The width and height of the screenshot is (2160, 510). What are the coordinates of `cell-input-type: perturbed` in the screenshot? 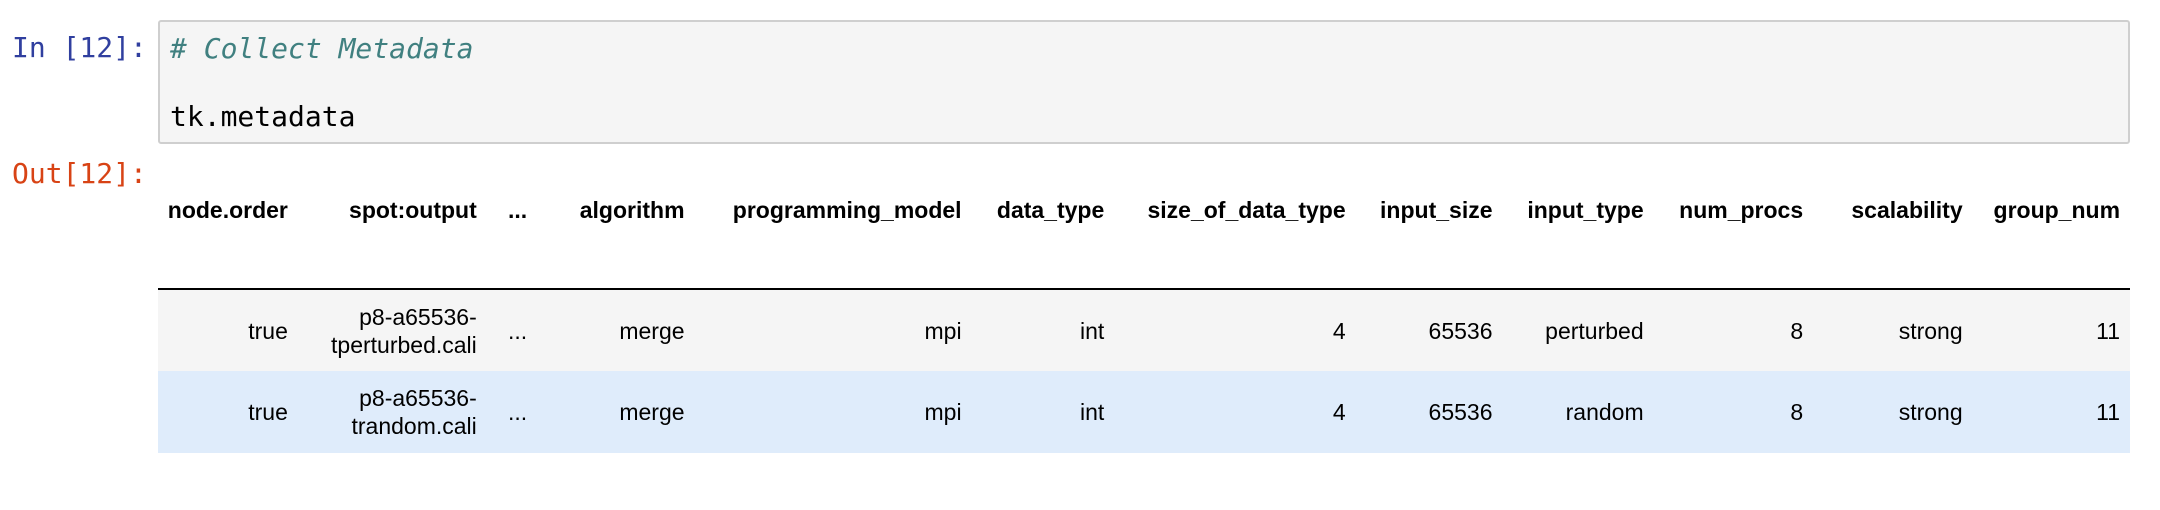 It's located at (1578, 330).